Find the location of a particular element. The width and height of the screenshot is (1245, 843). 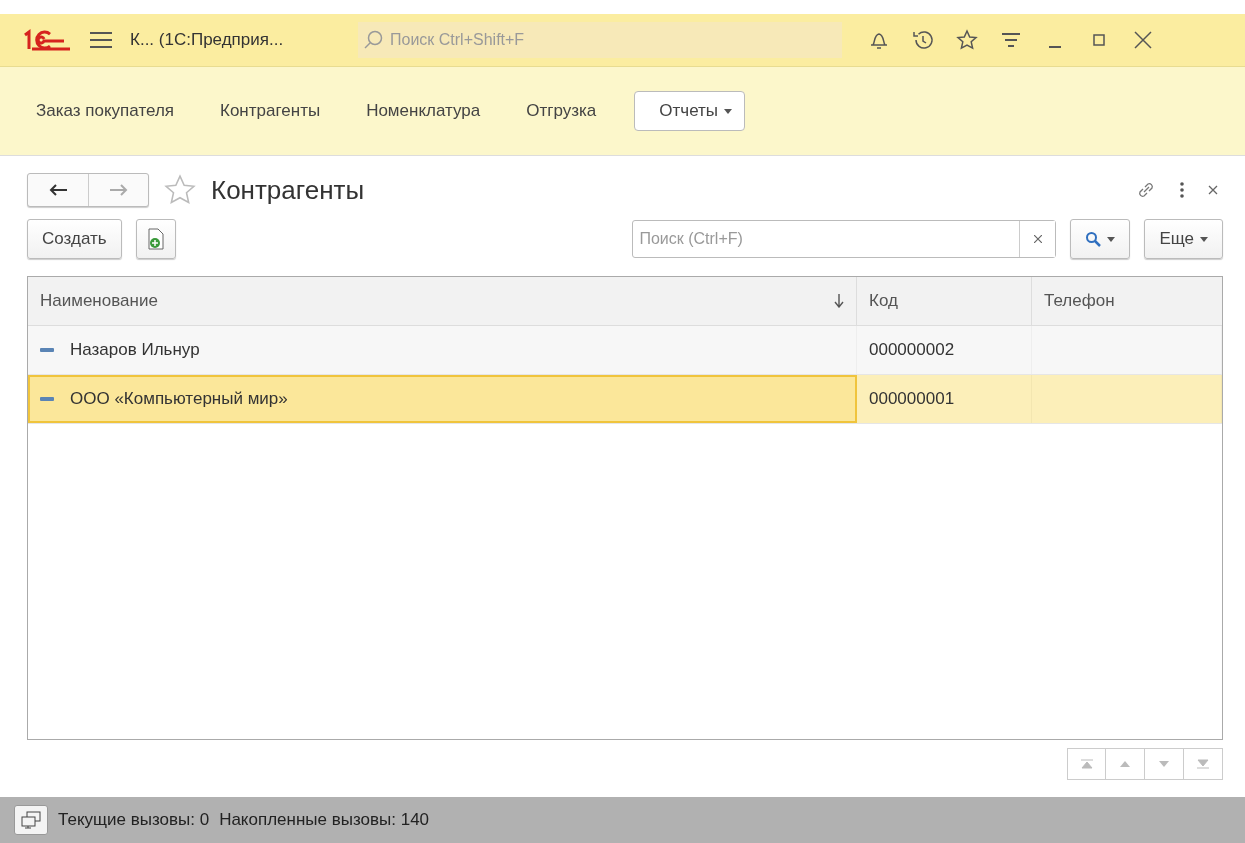

create-button: Создать is located at coordinates (74, 239).